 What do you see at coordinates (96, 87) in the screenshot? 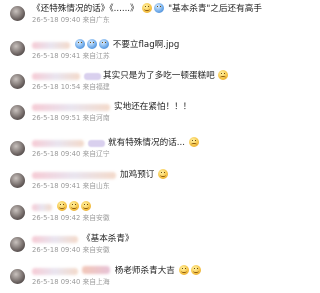
I see `comment-location: 来自福建` at bounding box center [96, 87].